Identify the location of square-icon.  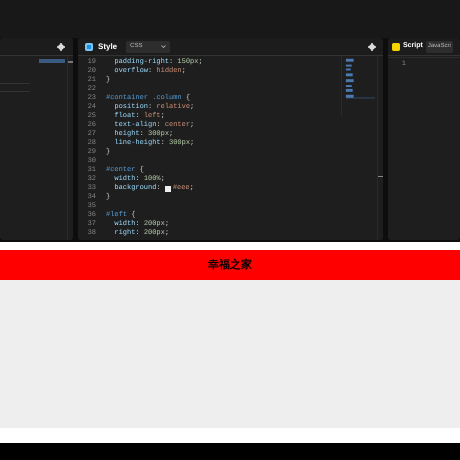
(89, 46).